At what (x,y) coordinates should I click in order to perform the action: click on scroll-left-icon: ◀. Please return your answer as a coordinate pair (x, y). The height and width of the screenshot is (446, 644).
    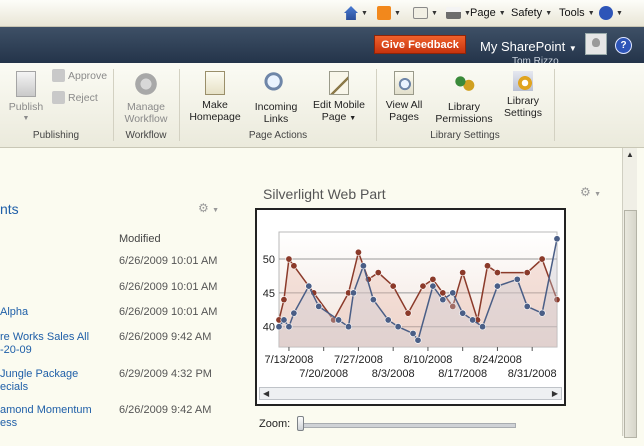
    Looking at the image, I should click on (266, 393).